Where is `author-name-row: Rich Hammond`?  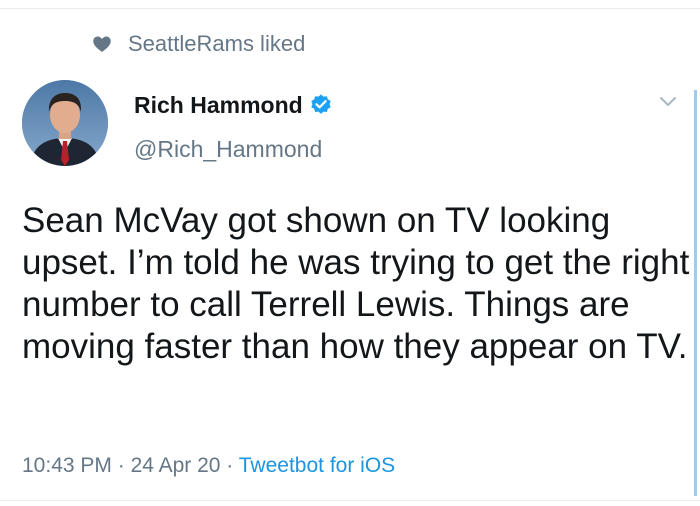 author-name-row: Rich Hammond is located at coordinates (233, 105).